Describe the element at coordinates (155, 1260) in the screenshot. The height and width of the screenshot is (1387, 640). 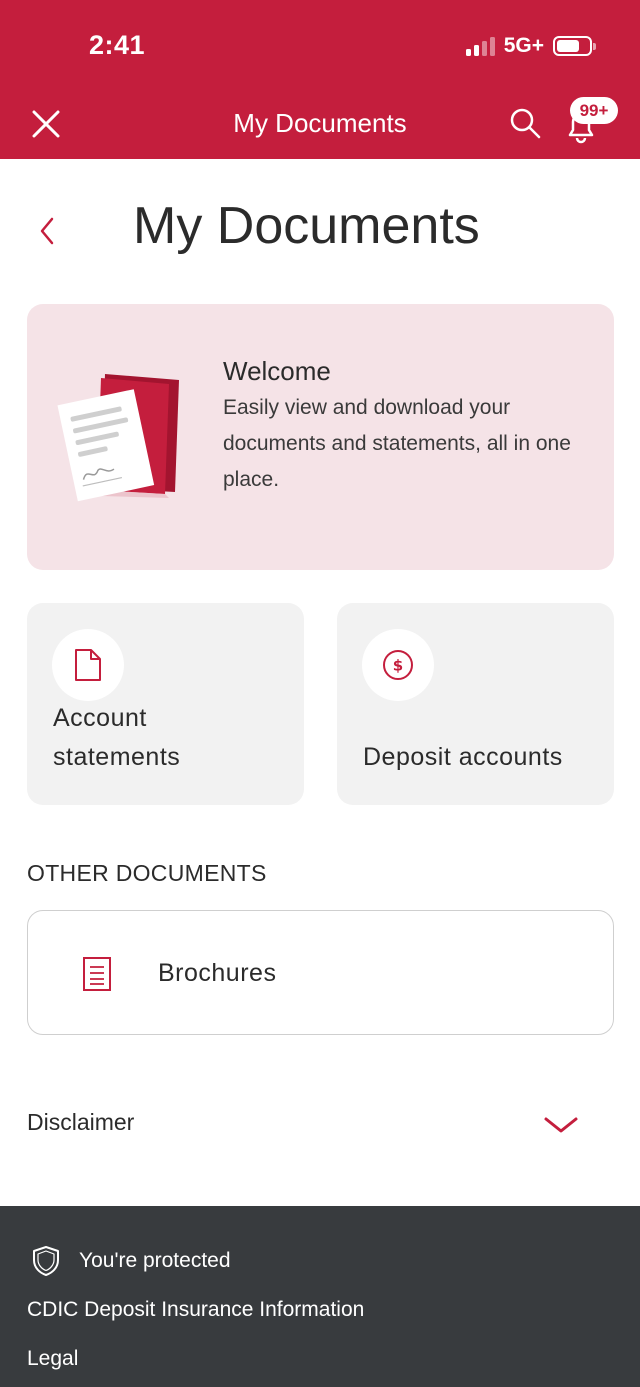
I see `protected-text: You're protected` at that location.